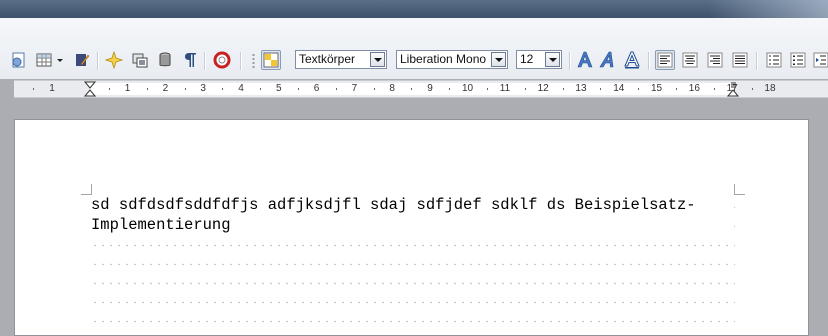 The image size is (828, 336). What do you see at coordinates (505, 88) in the screenshot?
I see `ruler-number: 11` at bounding box center [505, 88].